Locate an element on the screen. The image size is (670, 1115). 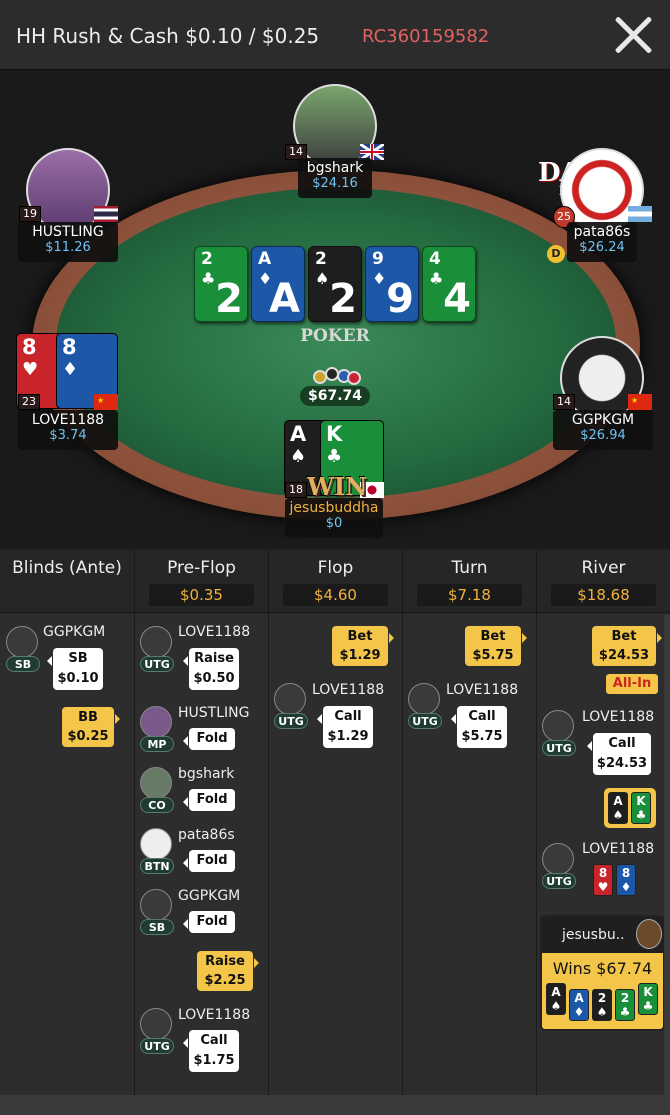
player-name: pata86s is located at coordinates (206, 835).